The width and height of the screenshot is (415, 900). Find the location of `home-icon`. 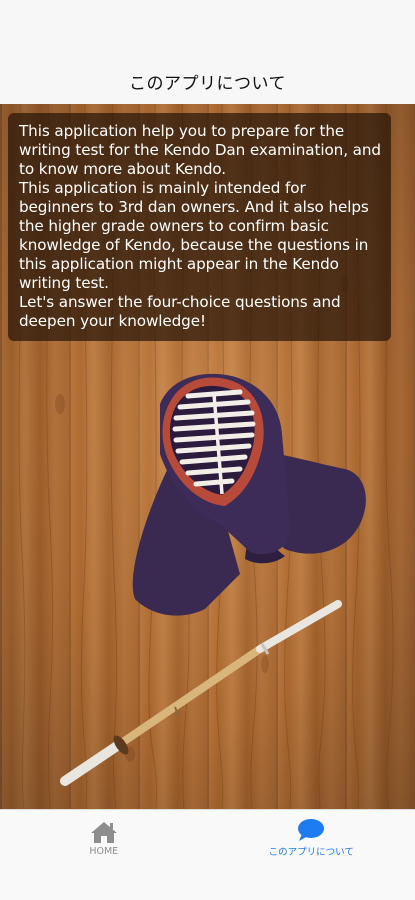

home-icon is located at coordinates (103, 832).